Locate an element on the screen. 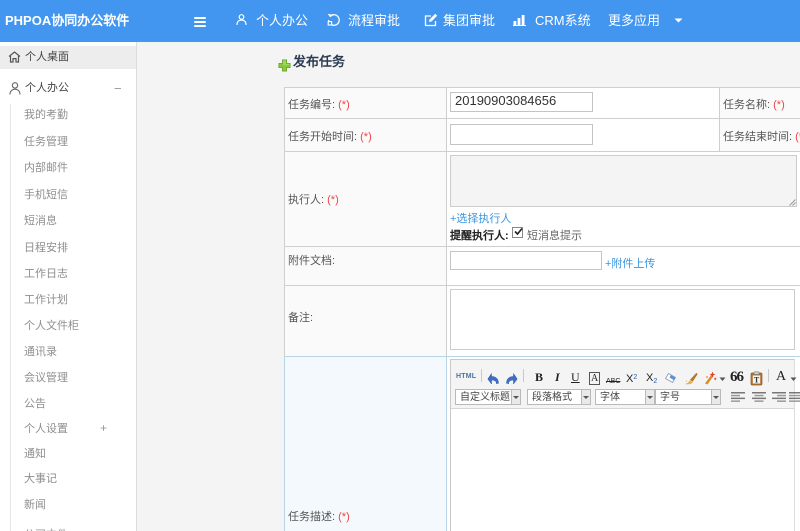 The width and height of the screenshot is (800, 531). svg-text: T is located at coordinates (757, 380).